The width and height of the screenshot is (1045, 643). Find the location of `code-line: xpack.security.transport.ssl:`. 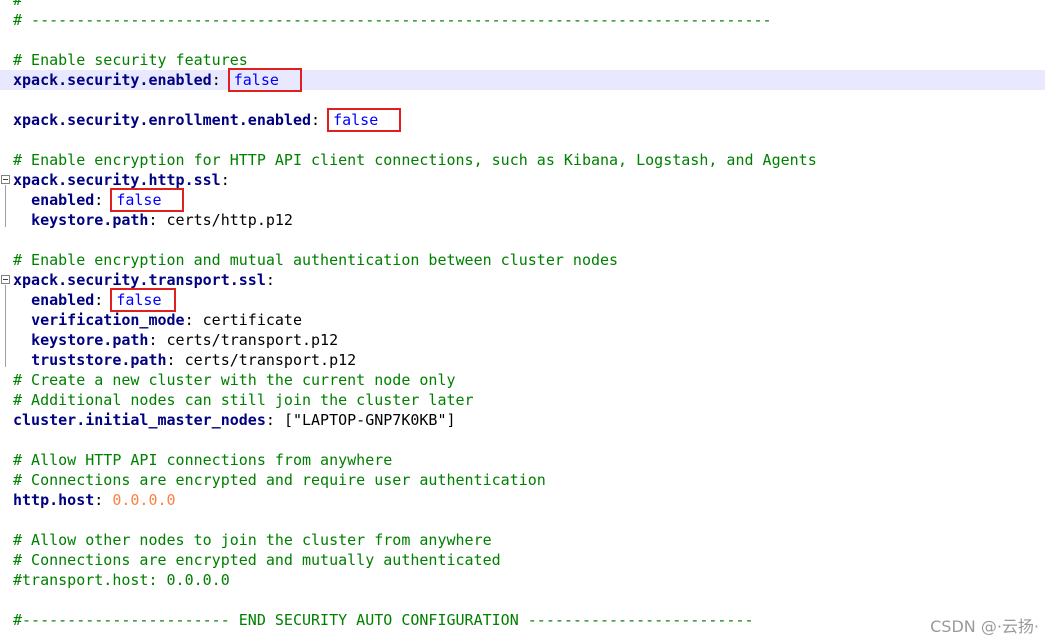

code-line: xpack.security.transport.ssl: is located at coordinates (522, 280).